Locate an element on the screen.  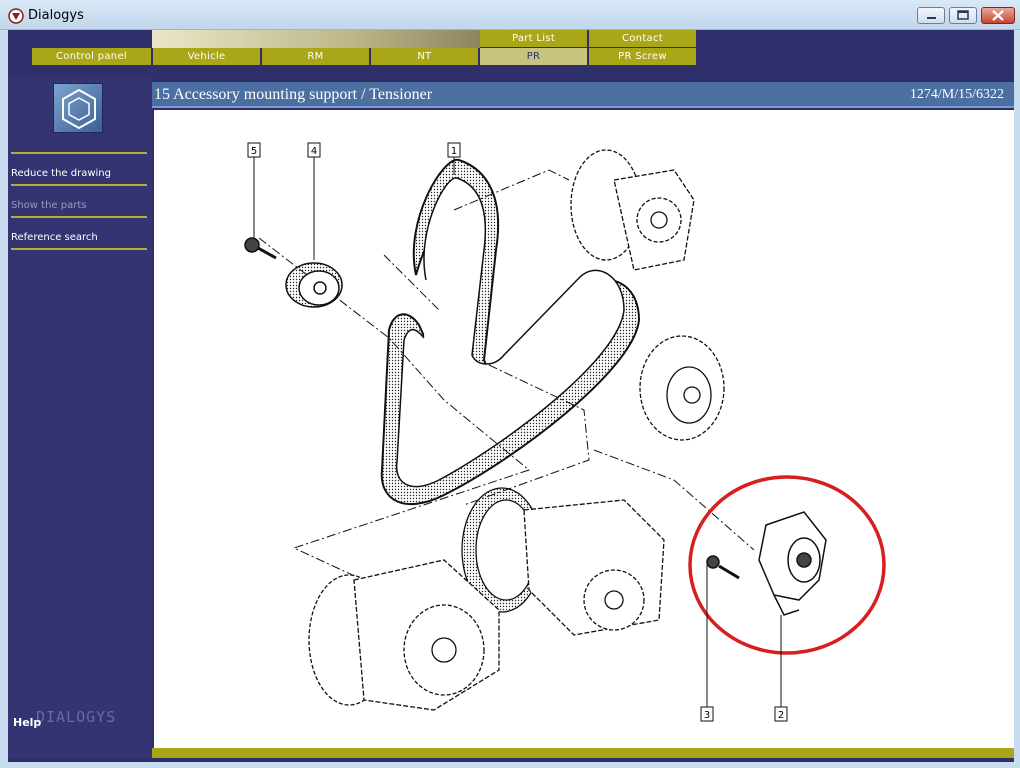
tab-control-panel: Control panel is located at coordinates (92, 56).